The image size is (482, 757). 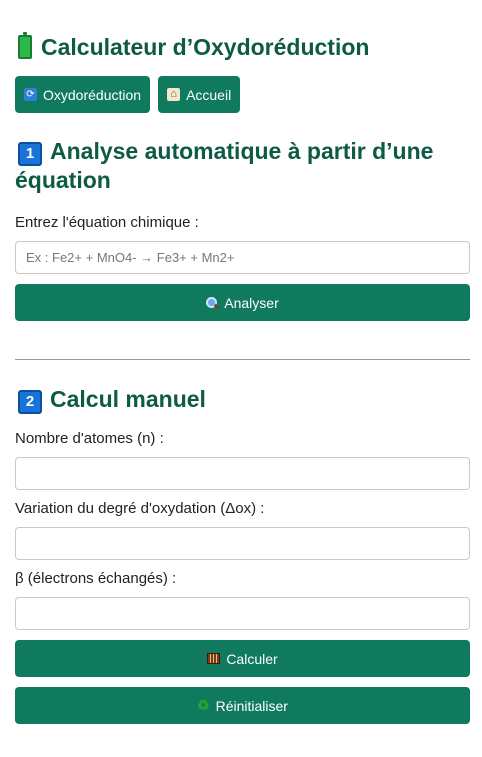 I want to click on section-manual-title: 2 Calcul manuel, so click(x=242, y=399).